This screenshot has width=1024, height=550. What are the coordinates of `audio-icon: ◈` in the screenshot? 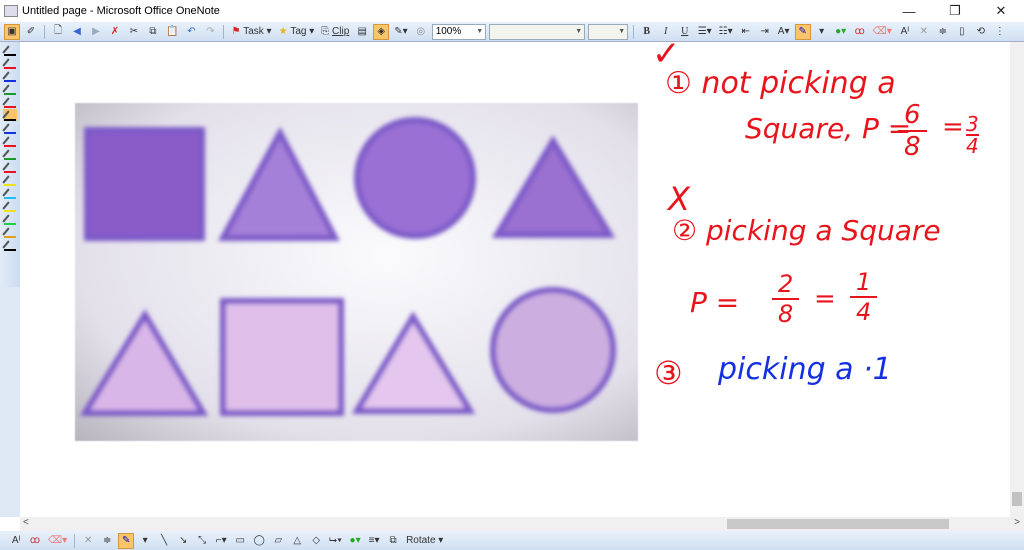 It's located at (381, 31).